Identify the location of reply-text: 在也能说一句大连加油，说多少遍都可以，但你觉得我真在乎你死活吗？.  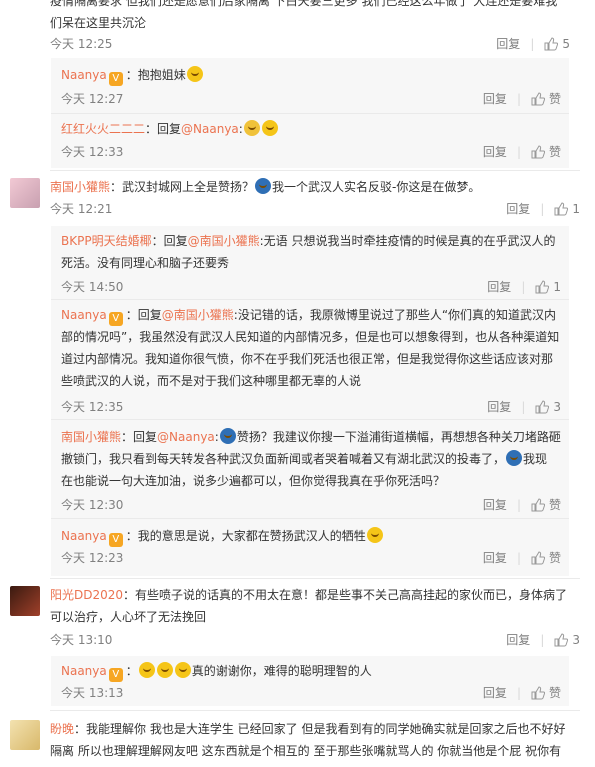
(253, 481).